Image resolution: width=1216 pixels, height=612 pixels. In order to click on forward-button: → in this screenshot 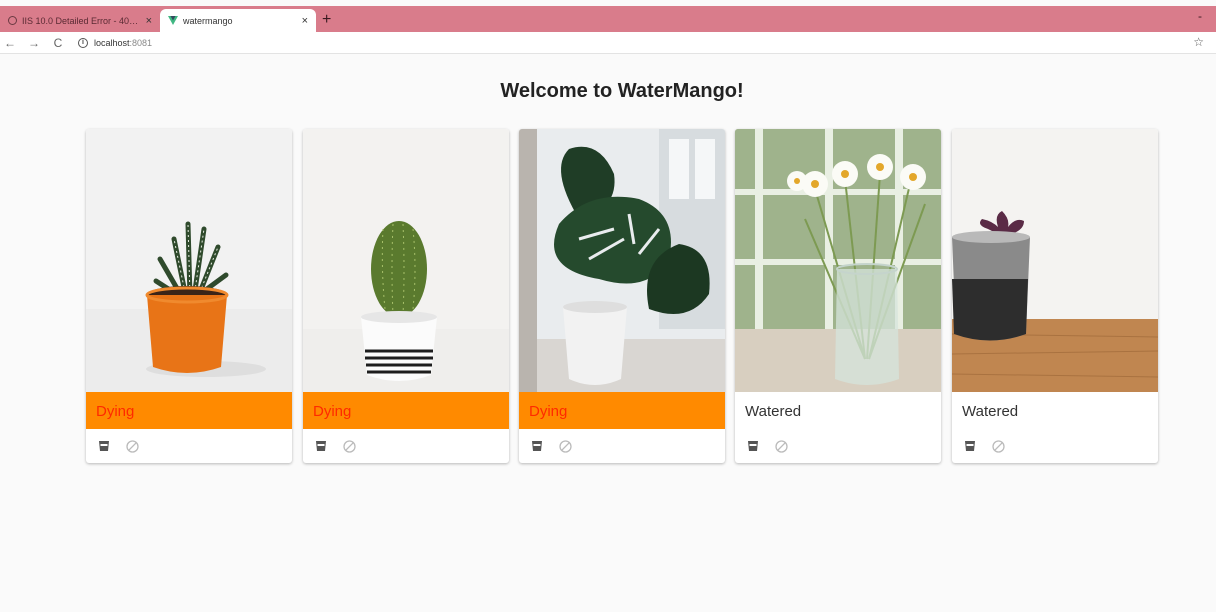, I will do `click(34, 43)`.